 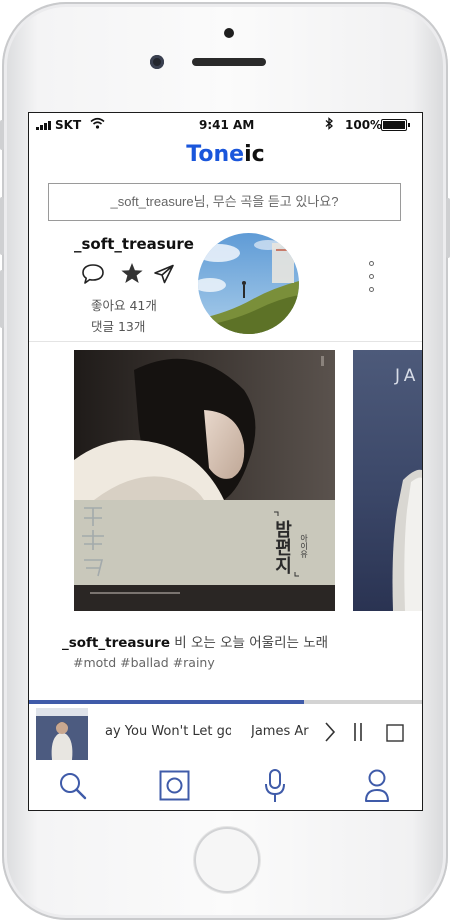 What do you see at coordinates (282, 547) in the screenshot?
I see `album-title-text: 밤편지` at bounding box center [282, 547].